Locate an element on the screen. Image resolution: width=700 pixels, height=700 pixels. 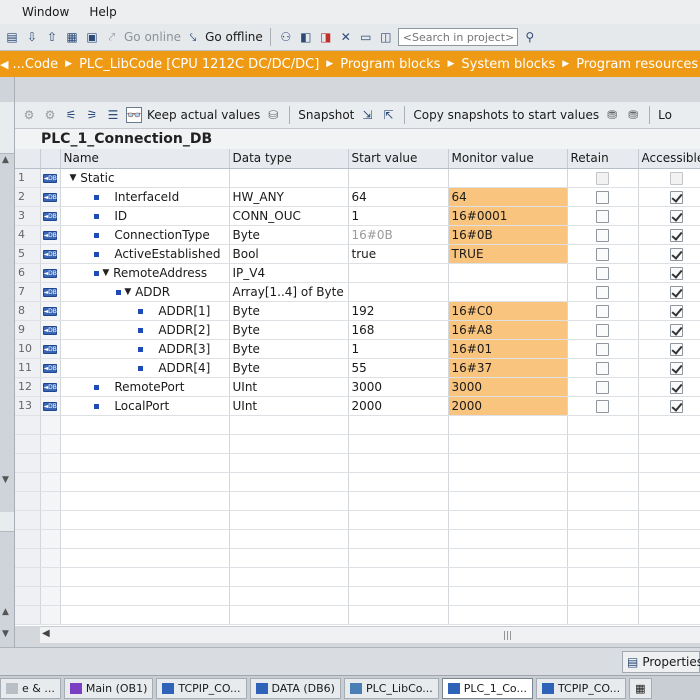
copy-snapshots-button: Copy snapshots to start values is located at coordinates (506, 115).